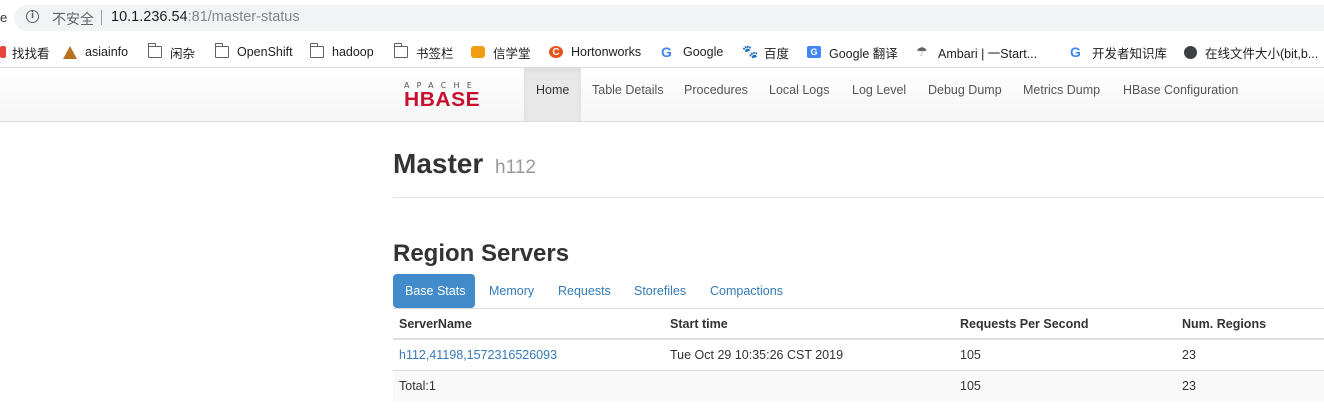  What do you see at coordinates (809, 354) in the screenshot?
I see `start-time-cell: Tue Oct 29 10:35:26 CST 2019` at bounding box center [809, 354].